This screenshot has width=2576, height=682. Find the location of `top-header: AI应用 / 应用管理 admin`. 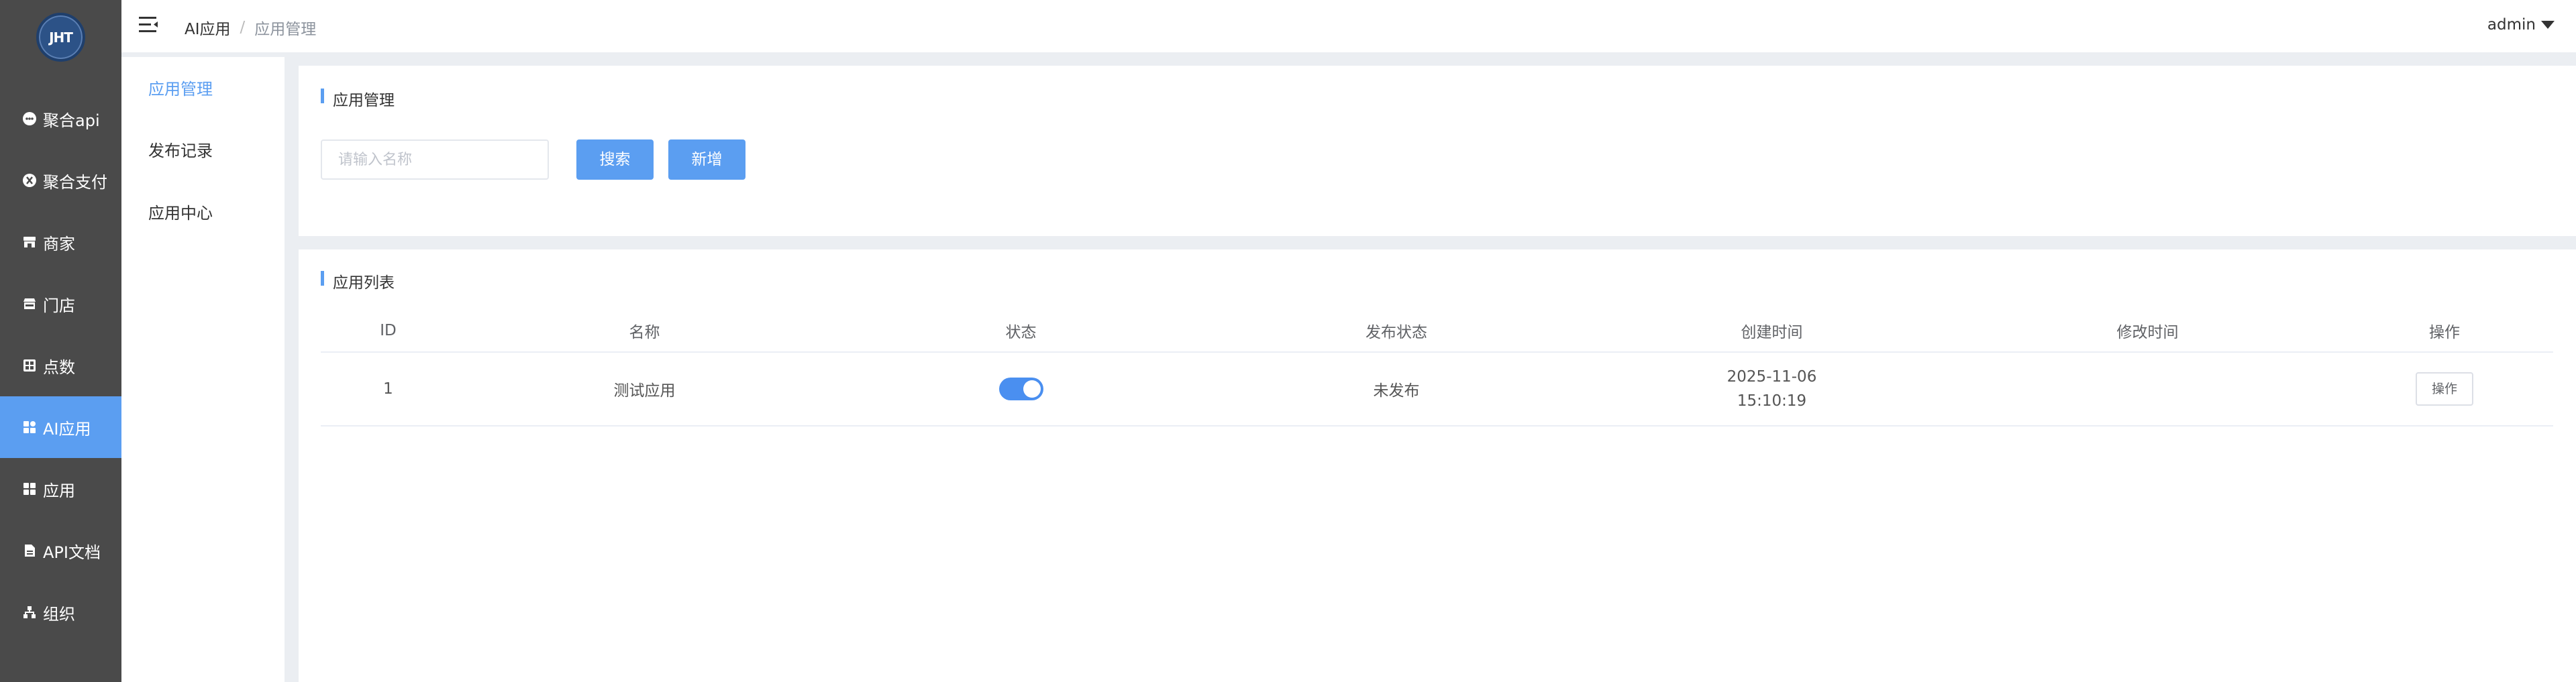

top-header: AI应用 / 应用管理 admin is located at coordinates (1348, 26).